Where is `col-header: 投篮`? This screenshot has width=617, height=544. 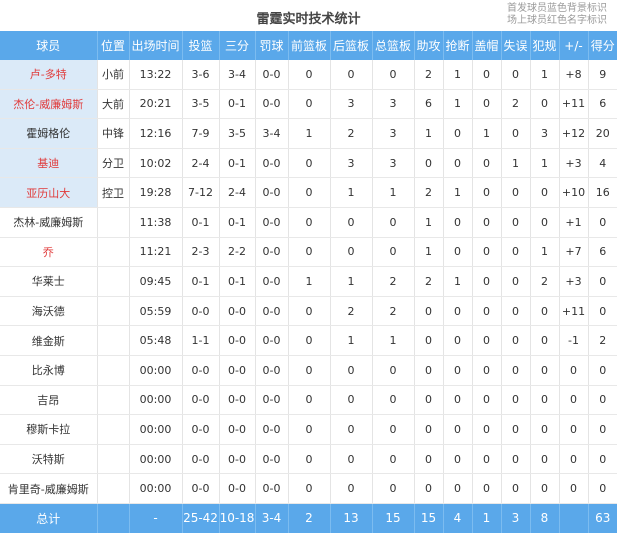 col-header: 投篮 is located at coordinates (201, 45).